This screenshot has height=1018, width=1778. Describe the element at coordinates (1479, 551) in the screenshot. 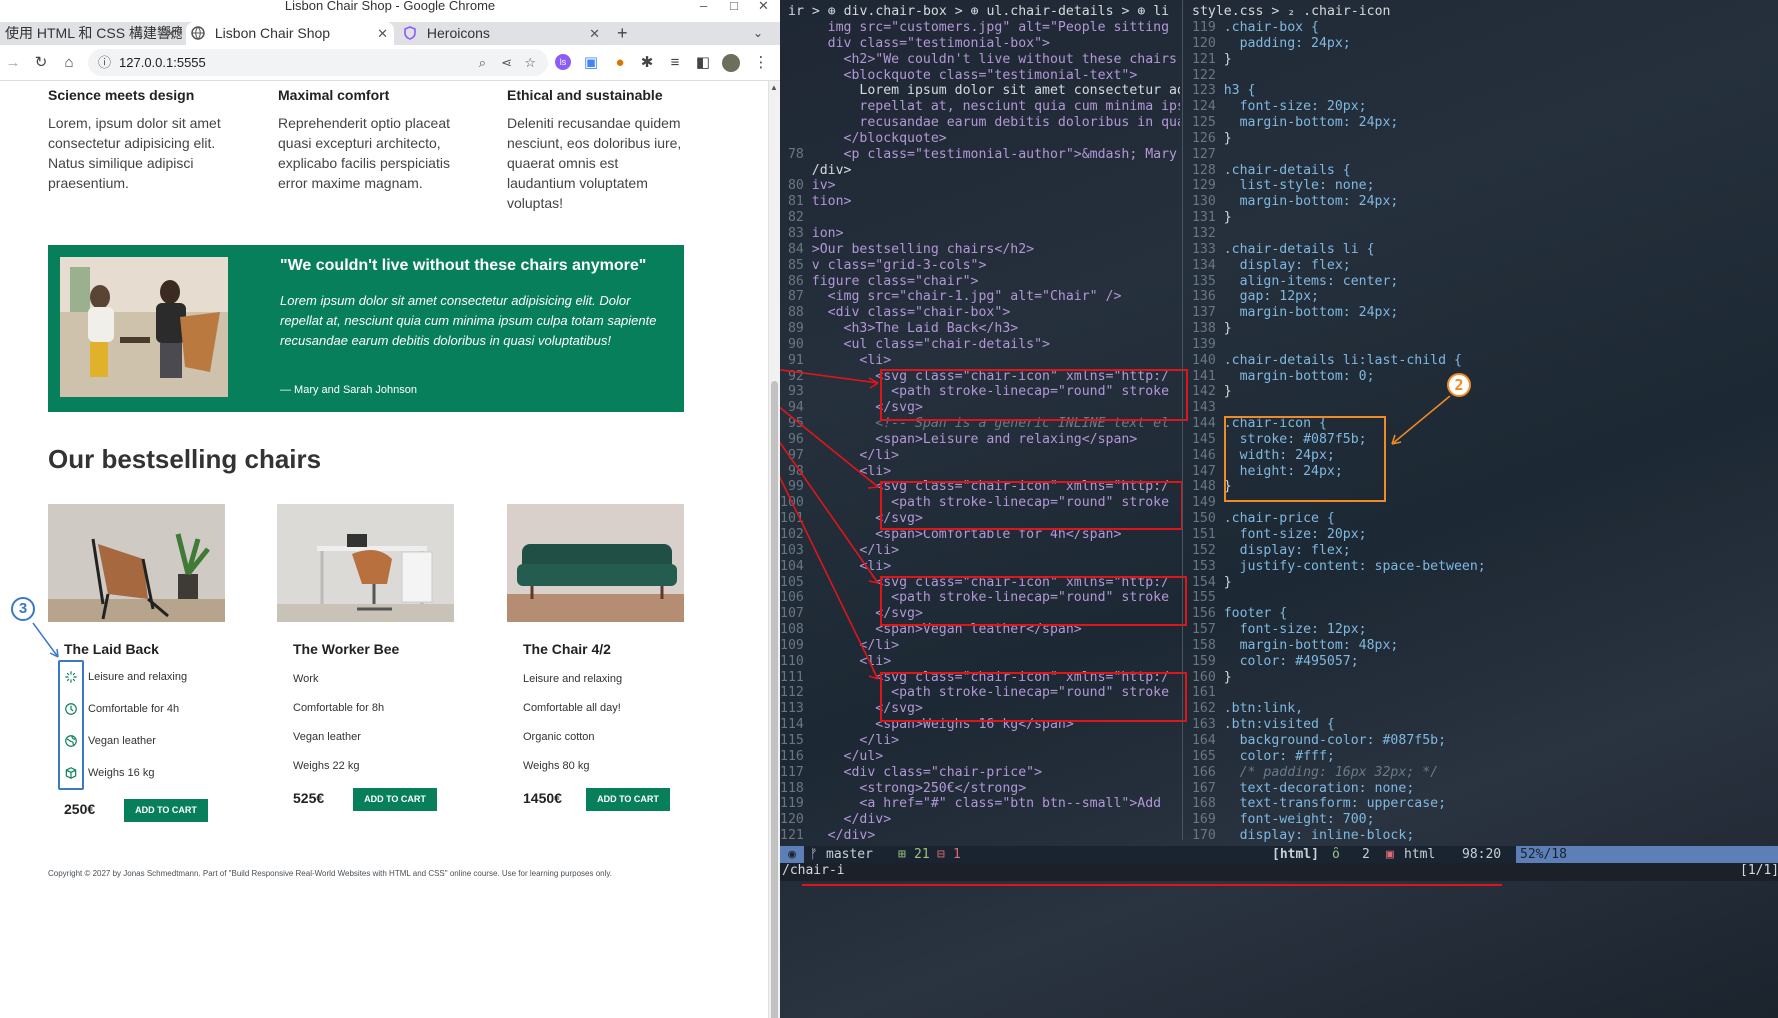

I see `code-line: 152 display: flex;` at that location.